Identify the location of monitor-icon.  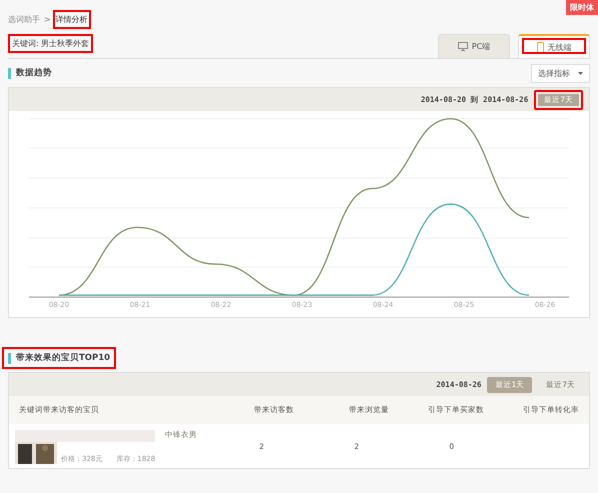
(463, 46).